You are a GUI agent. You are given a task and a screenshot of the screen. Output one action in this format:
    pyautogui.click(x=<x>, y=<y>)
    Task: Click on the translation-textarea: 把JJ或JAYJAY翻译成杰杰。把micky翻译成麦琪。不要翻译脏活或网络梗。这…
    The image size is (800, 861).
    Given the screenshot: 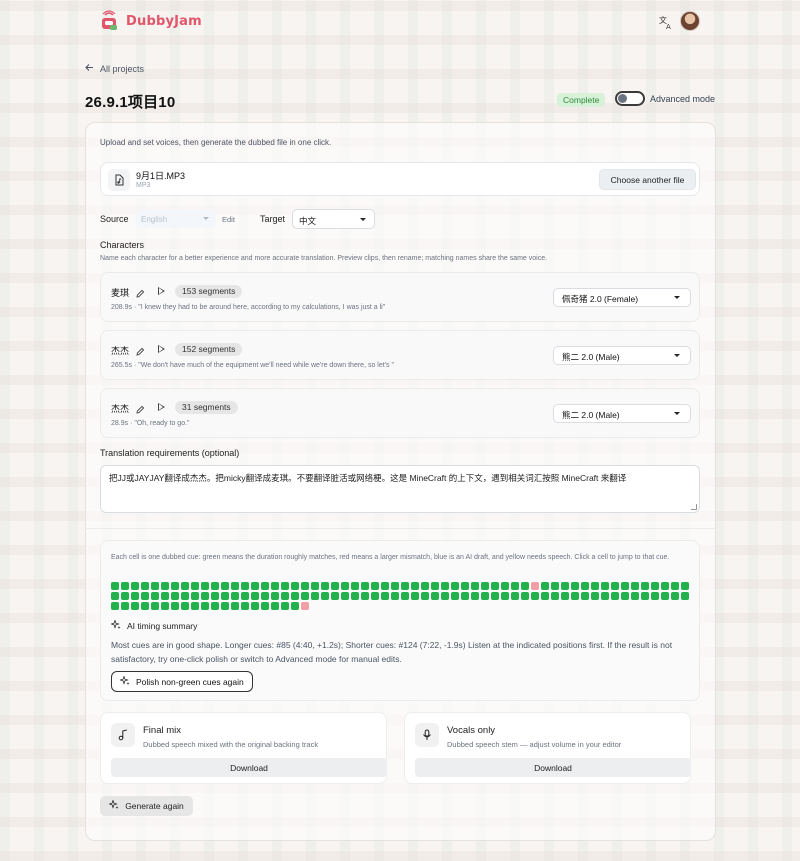 What is the action you would take?
    pyautogui.click(x=400, y=489)
    